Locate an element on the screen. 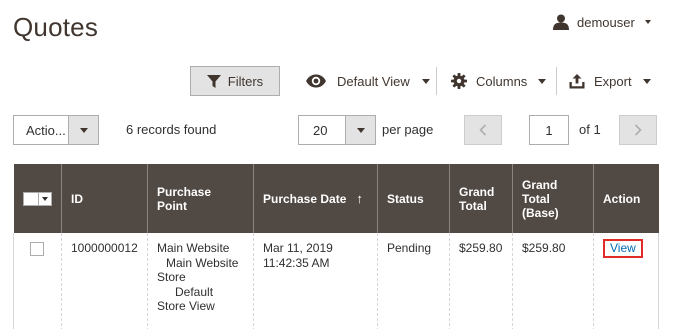  row-checkbox is located at coordinates (37, 249).